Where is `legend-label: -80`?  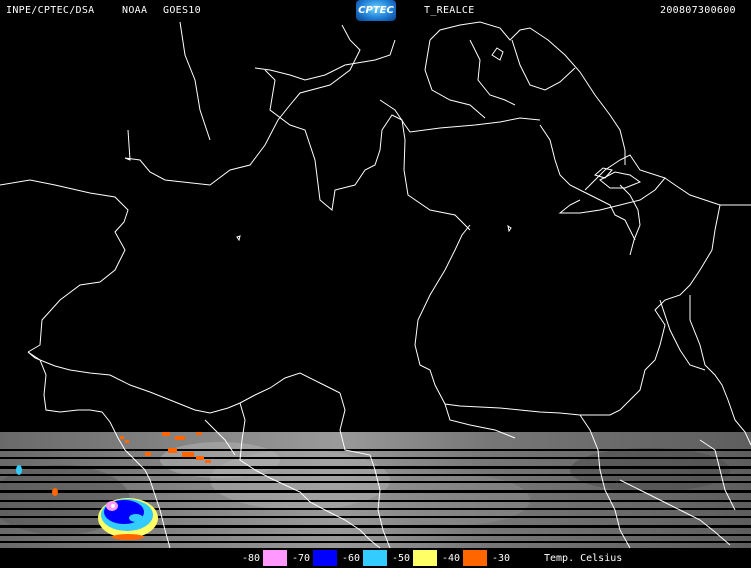 legend-label: -80 is located at coordinates (250, 558).